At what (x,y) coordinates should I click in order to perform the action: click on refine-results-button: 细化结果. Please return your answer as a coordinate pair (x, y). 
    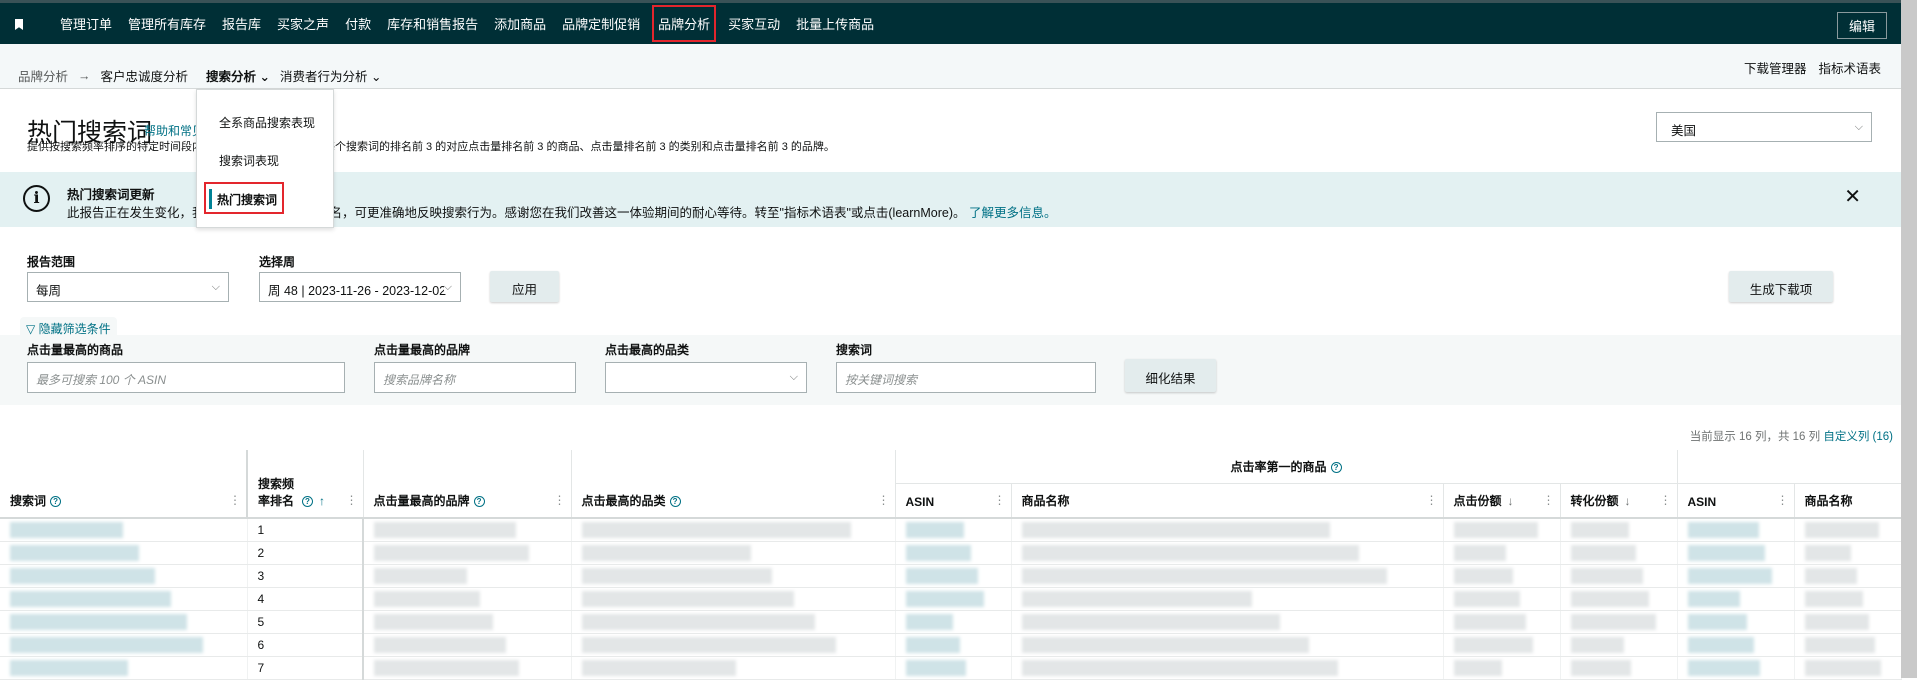
    Looking at the image, I should click on (1170, 375).